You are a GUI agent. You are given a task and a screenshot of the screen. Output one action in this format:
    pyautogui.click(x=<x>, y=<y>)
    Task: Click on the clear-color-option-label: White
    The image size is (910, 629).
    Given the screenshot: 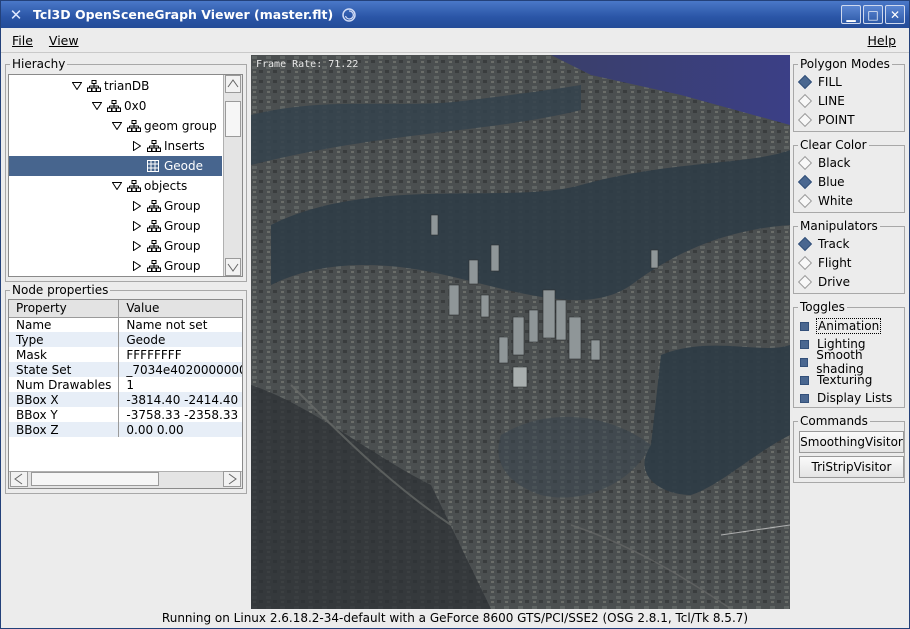 What is the action you would take?
    pyautogui.click(x=835, y=201)
    